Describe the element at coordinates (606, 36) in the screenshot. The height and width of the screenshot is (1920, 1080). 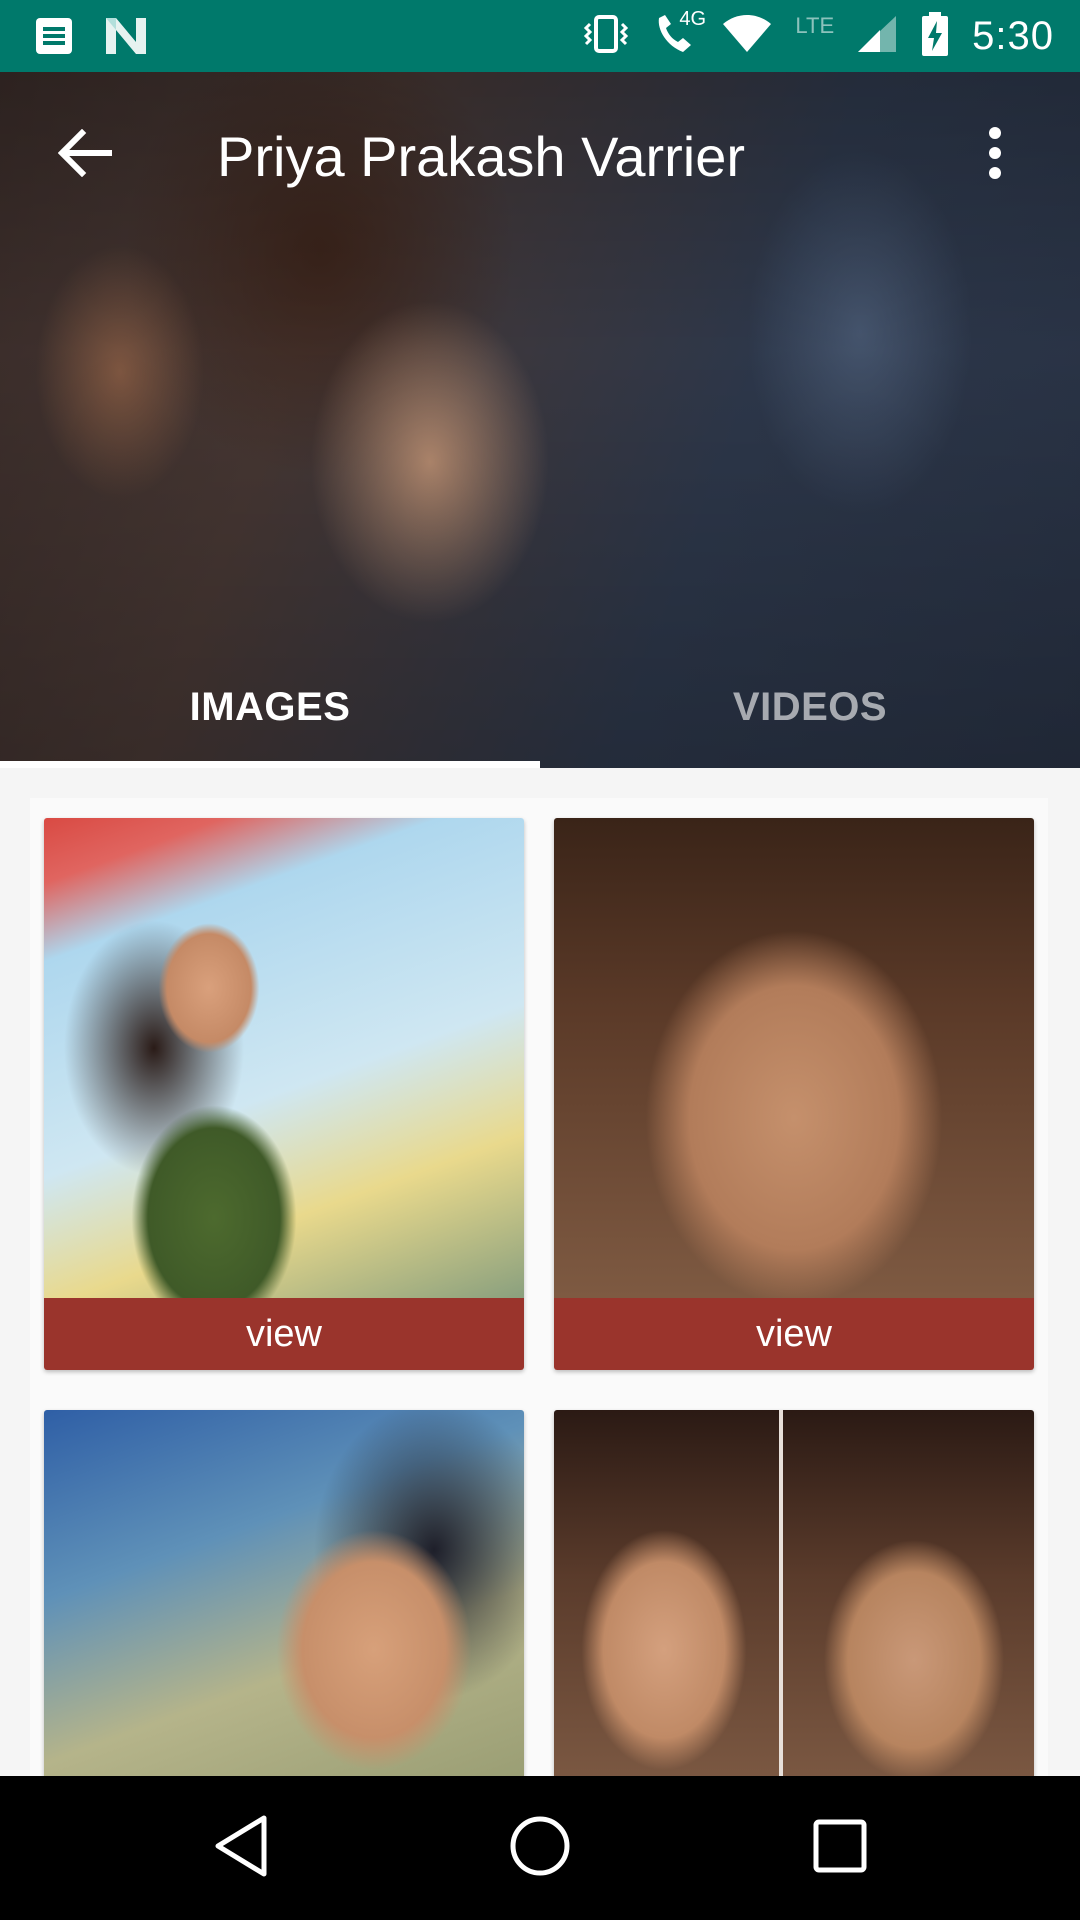
I see `vibrate-icon` at that location.